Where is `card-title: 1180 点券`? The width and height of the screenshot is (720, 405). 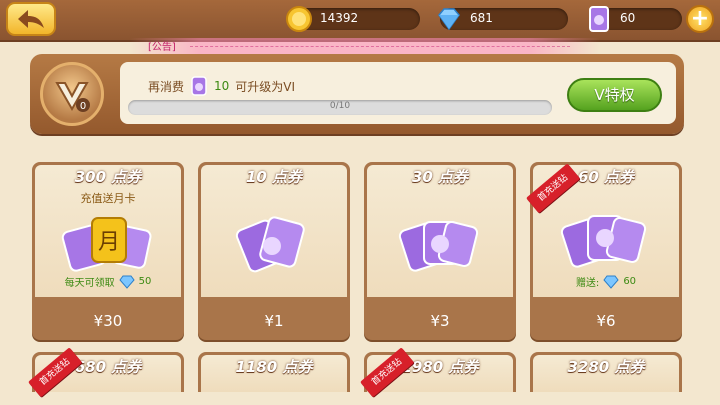
card-title: 1180 点券 is located at coordinates (274, 367).